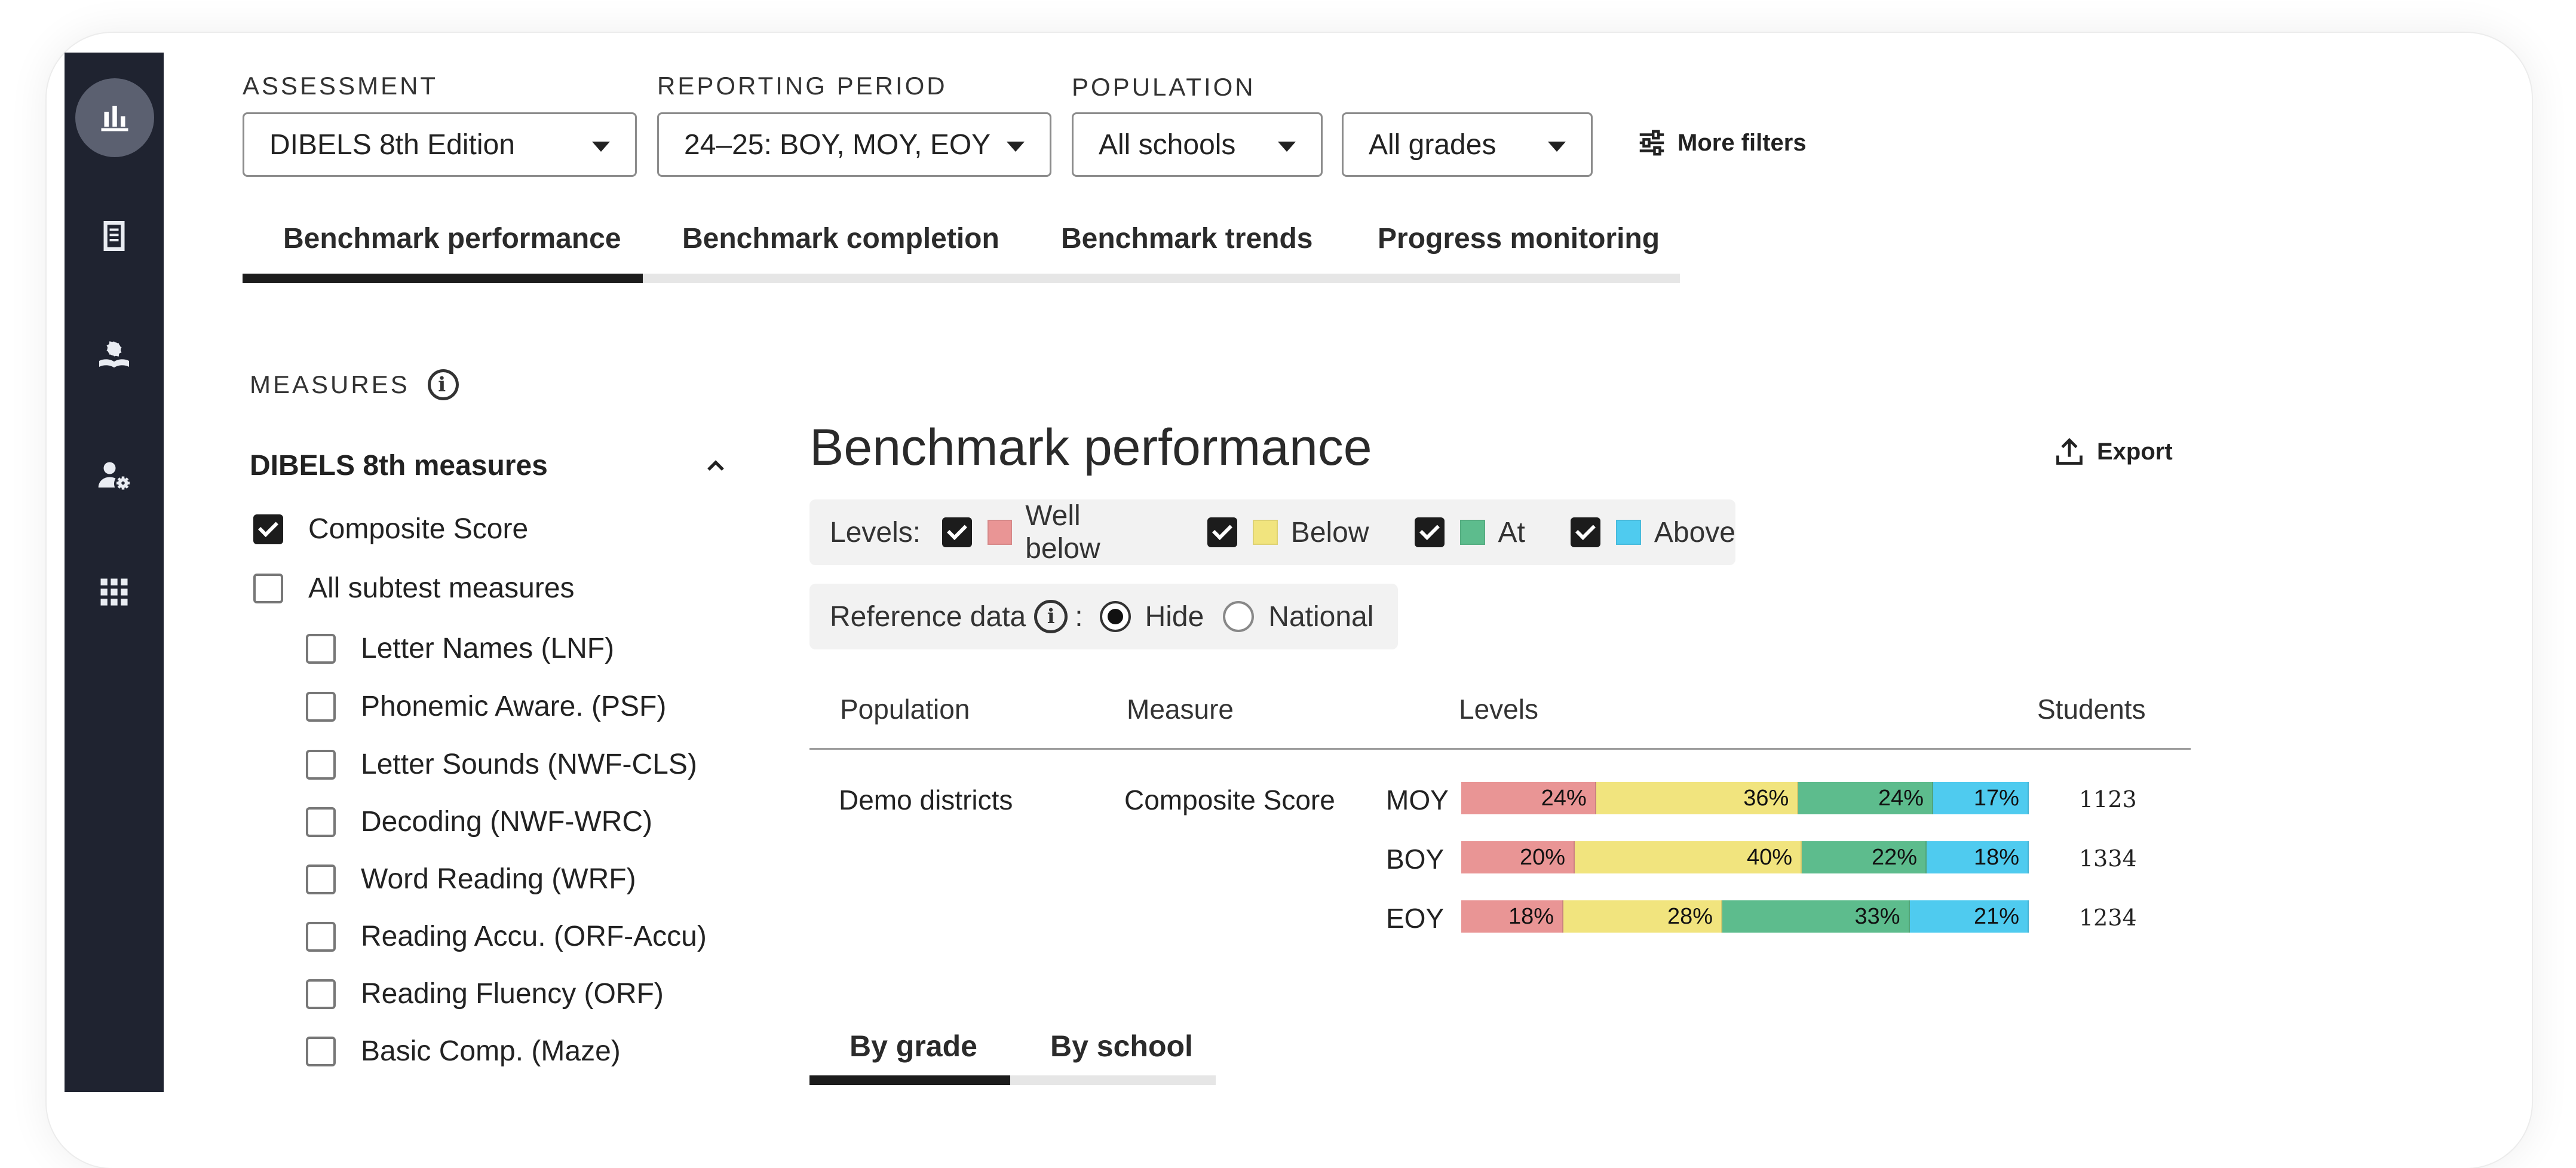 This screenshot has height=1168, width=2576. What do you see at coordinates (114, 355) in the screenshot?
I see `nav-students-button` at bounding box center [114, 355].